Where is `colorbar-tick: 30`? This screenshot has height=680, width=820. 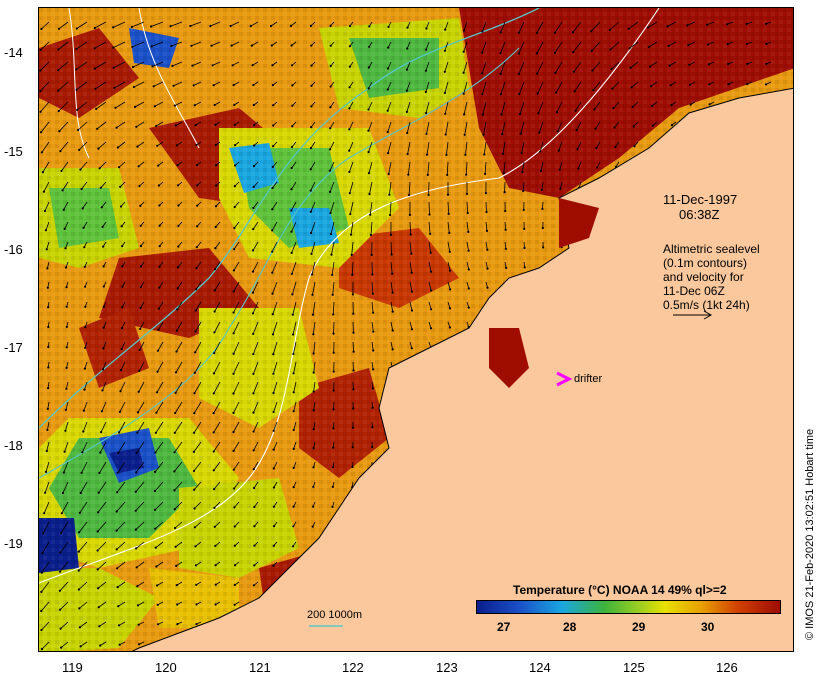
colorbar-tick: 30 is located at coordinates (708, 627).